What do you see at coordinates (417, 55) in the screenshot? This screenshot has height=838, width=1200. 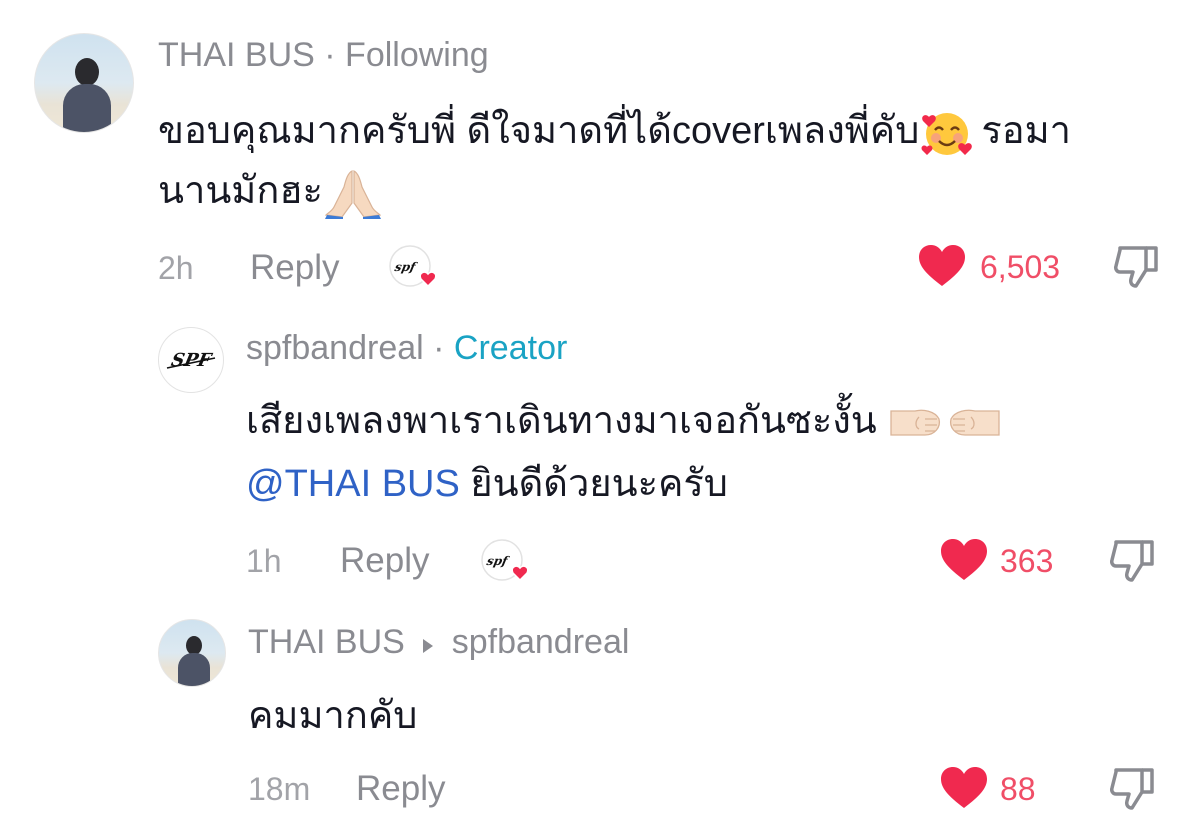 I see `following-status: Following` at bounding box center [417, 55].